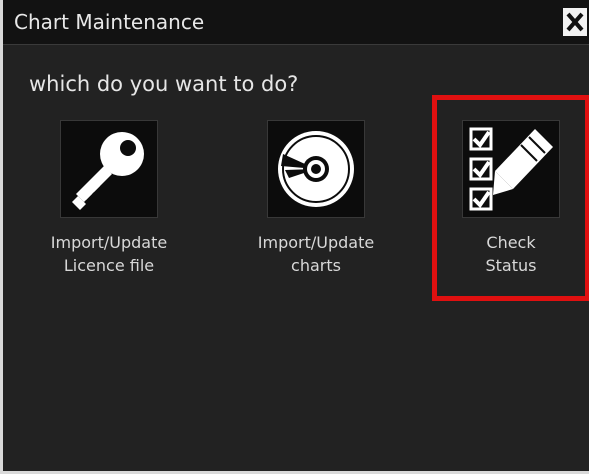 The image size is (589, 474). I want to click on title-bar: Chart Maintenance, so click(296, 22).